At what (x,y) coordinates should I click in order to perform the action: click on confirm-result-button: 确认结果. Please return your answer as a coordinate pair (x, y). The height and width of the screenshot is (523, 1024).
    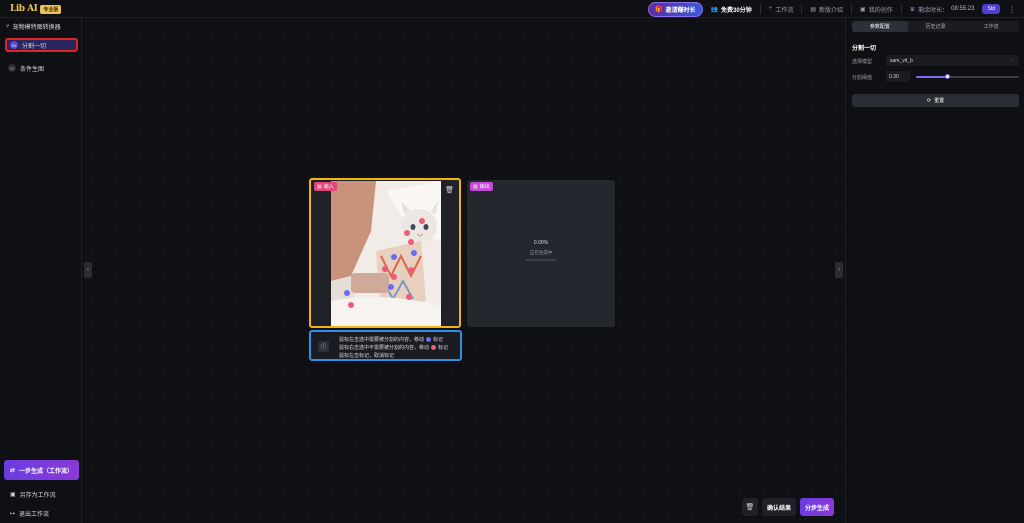
    Looking at the image, I should click on (778, 507).